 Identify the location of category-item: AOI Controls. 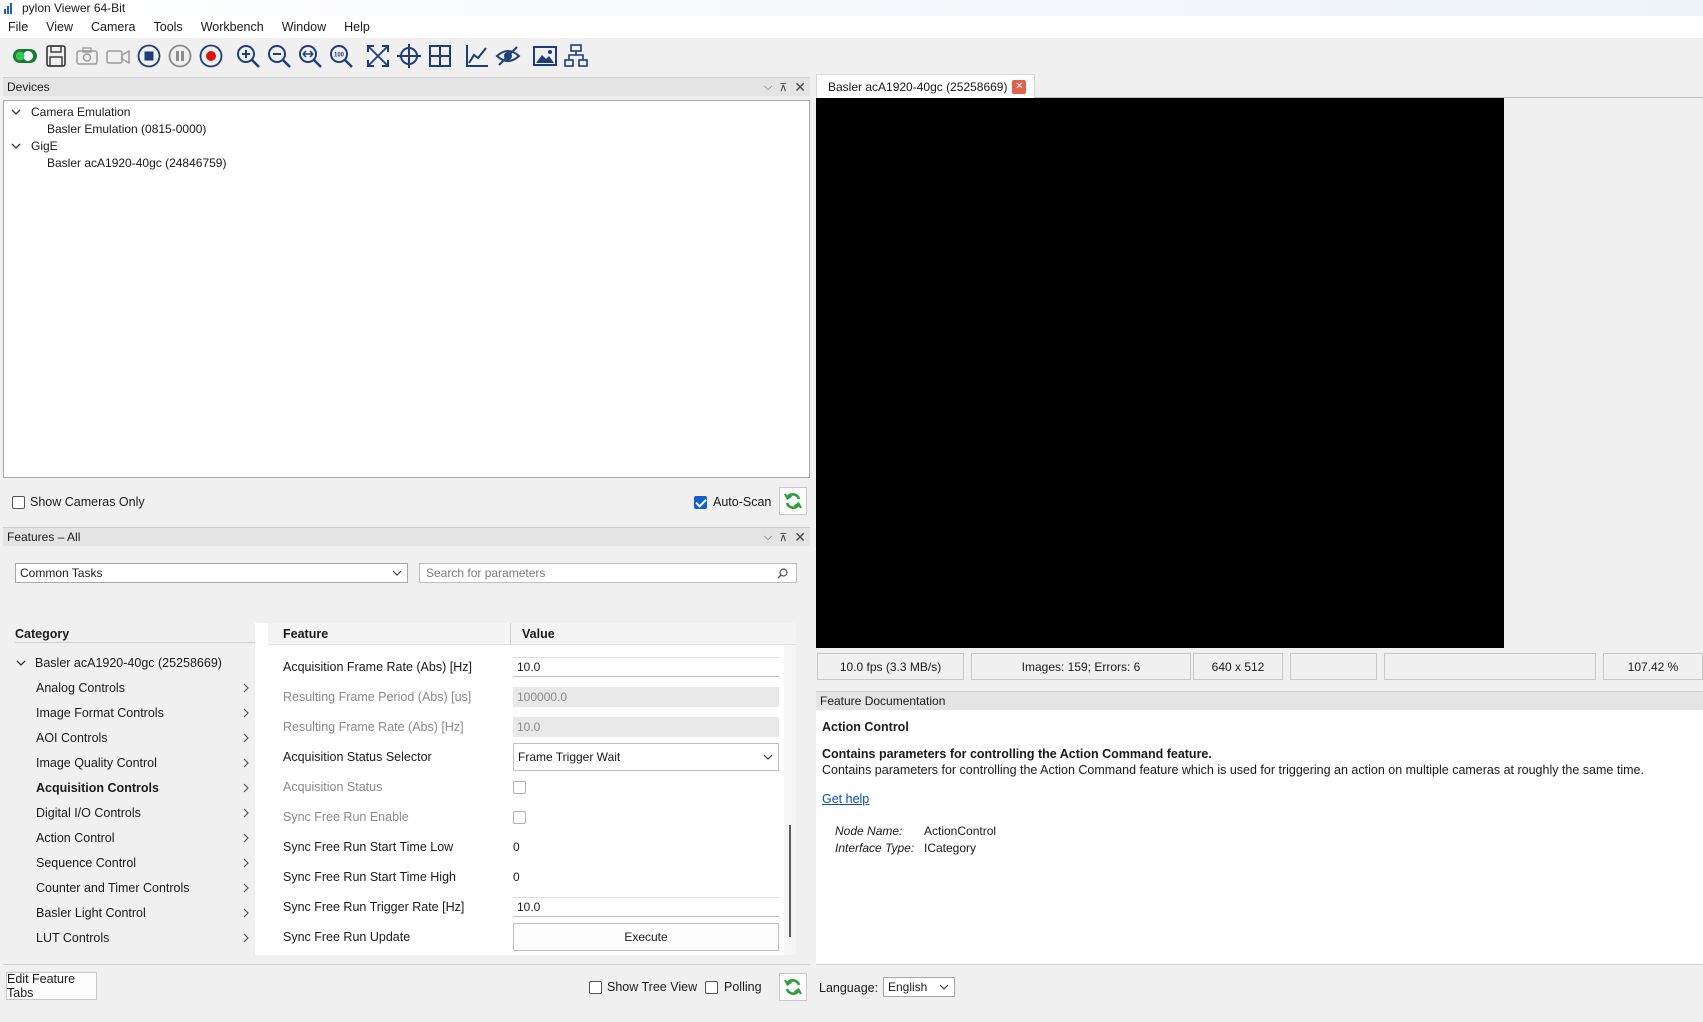
(72, 738).